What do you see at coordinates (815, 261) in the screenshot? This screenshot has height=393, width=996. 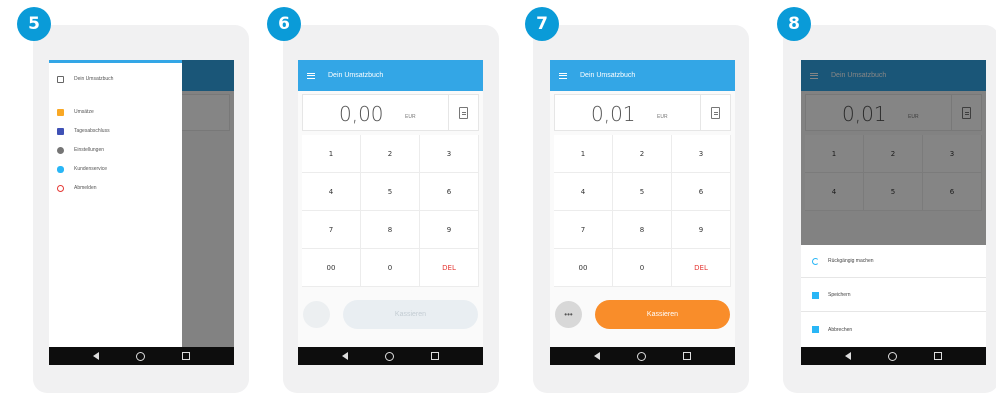 I see `undo-icon` at bounding box center [815, 261].